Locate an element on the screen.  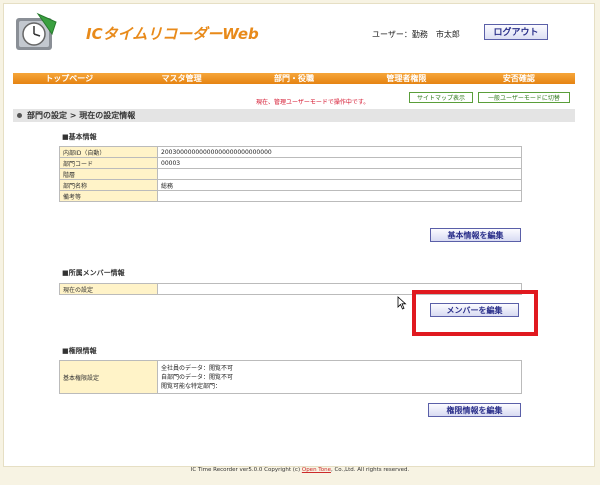
row-value: 20030000000000000000000000000 is located at coordinates (339, 152).